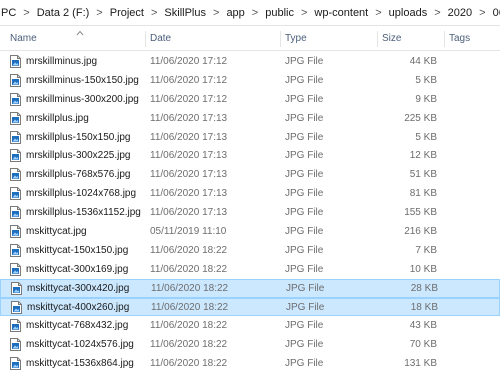 The width and height of the screenshot is (500, 373). Describe the element at coordinates (77, 250) in the screenshot. I see `file-name: mskittycat-150x150.jpg` at that location.